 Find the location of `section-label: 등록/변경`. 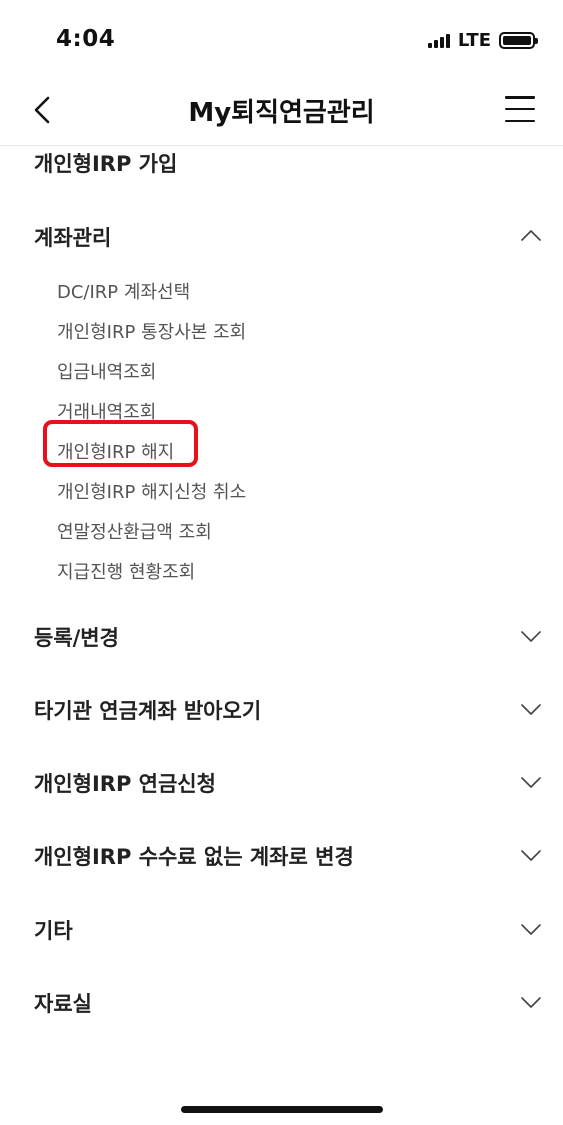

section-label: 등록/변경 is located at coordinates (76, 638).